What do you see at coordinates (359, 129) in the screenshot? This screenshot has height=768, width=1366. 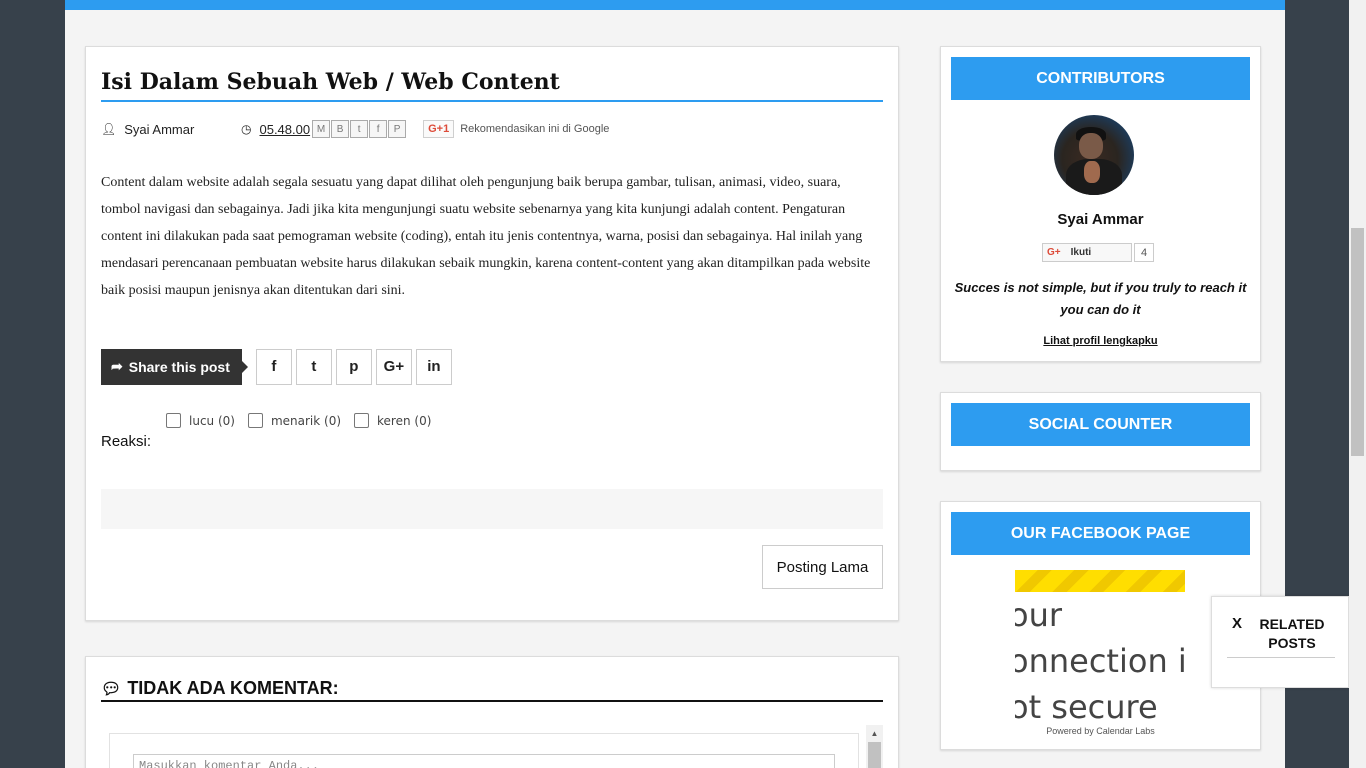 I see `twitter-icon: t` at bounding box center [359, 129].